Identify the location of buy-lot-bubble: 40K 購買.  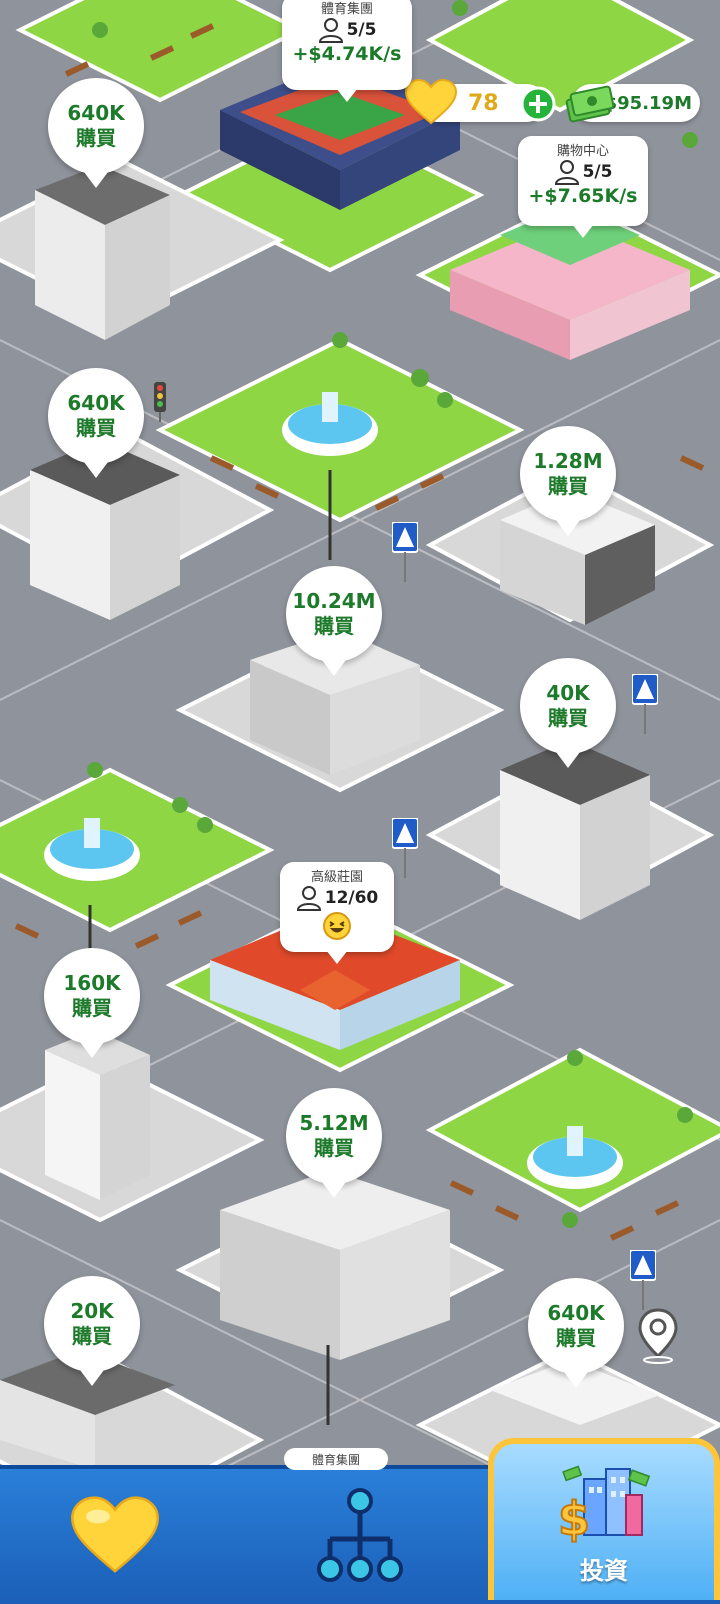
(568, 713).